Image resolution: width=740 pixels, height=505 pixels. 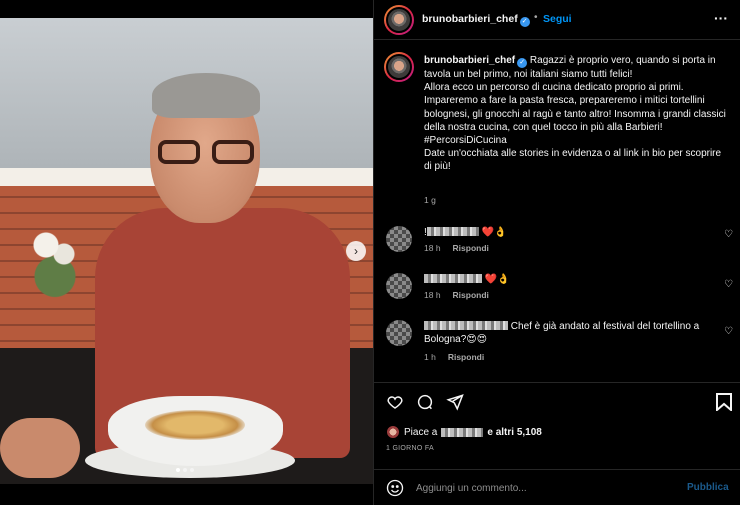 I want to click on follow-button: Segui, so click(x=557, y=19).